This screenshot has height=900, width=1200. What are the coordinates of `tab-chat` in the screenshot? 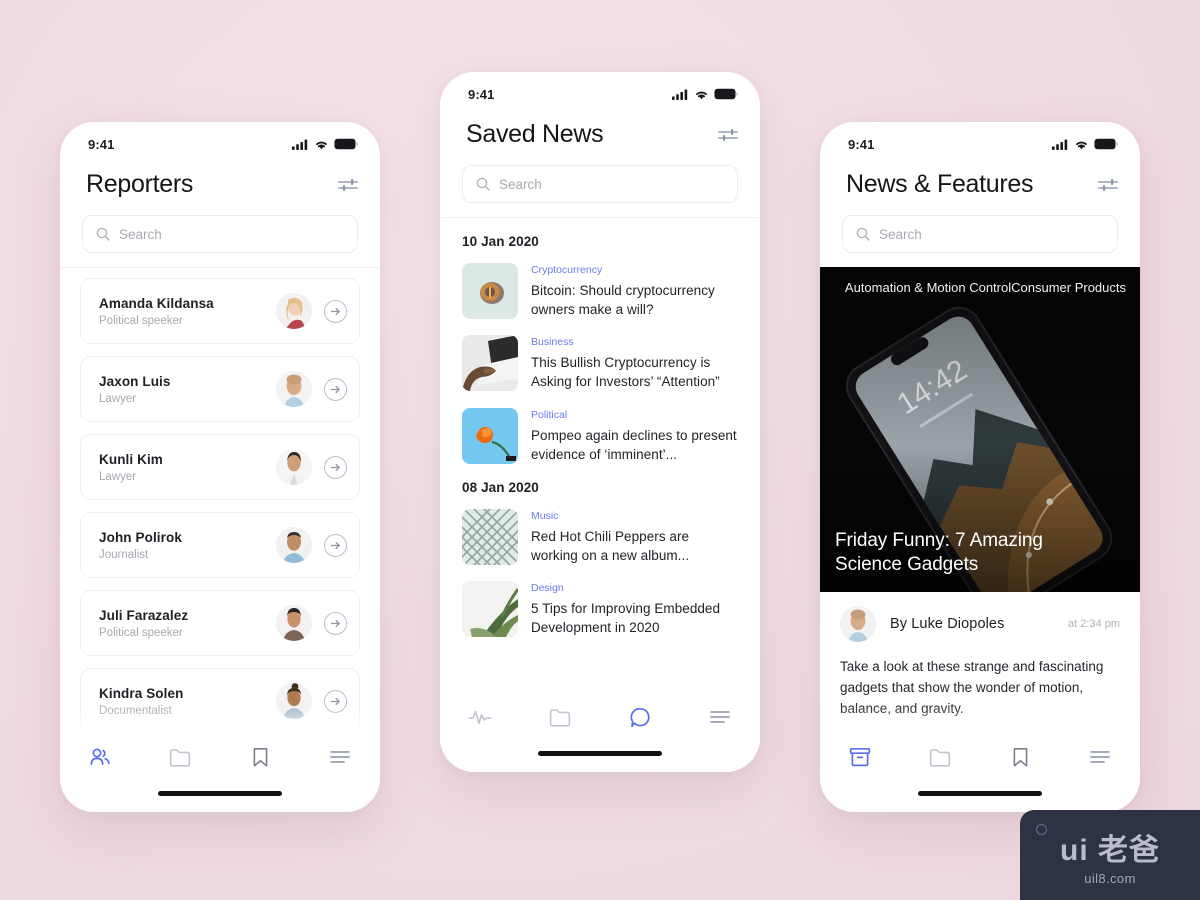 It's located at (640, 717).